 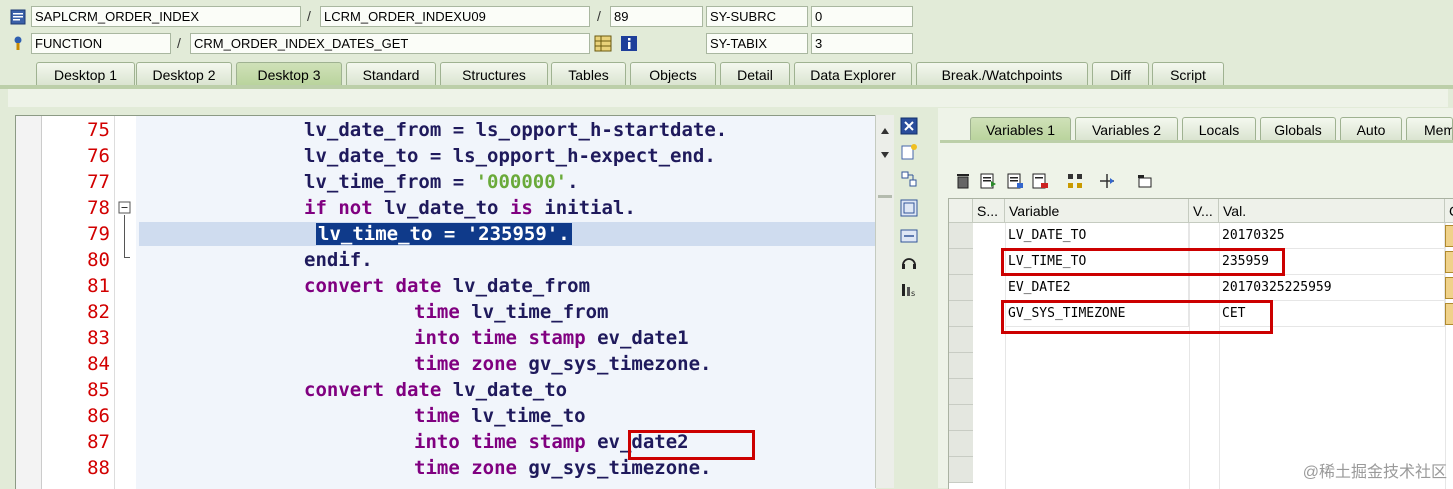 What do you see at coordinates (18, 43) in the screenshot?
I see `function-icon` at bounding box center [18, 43].